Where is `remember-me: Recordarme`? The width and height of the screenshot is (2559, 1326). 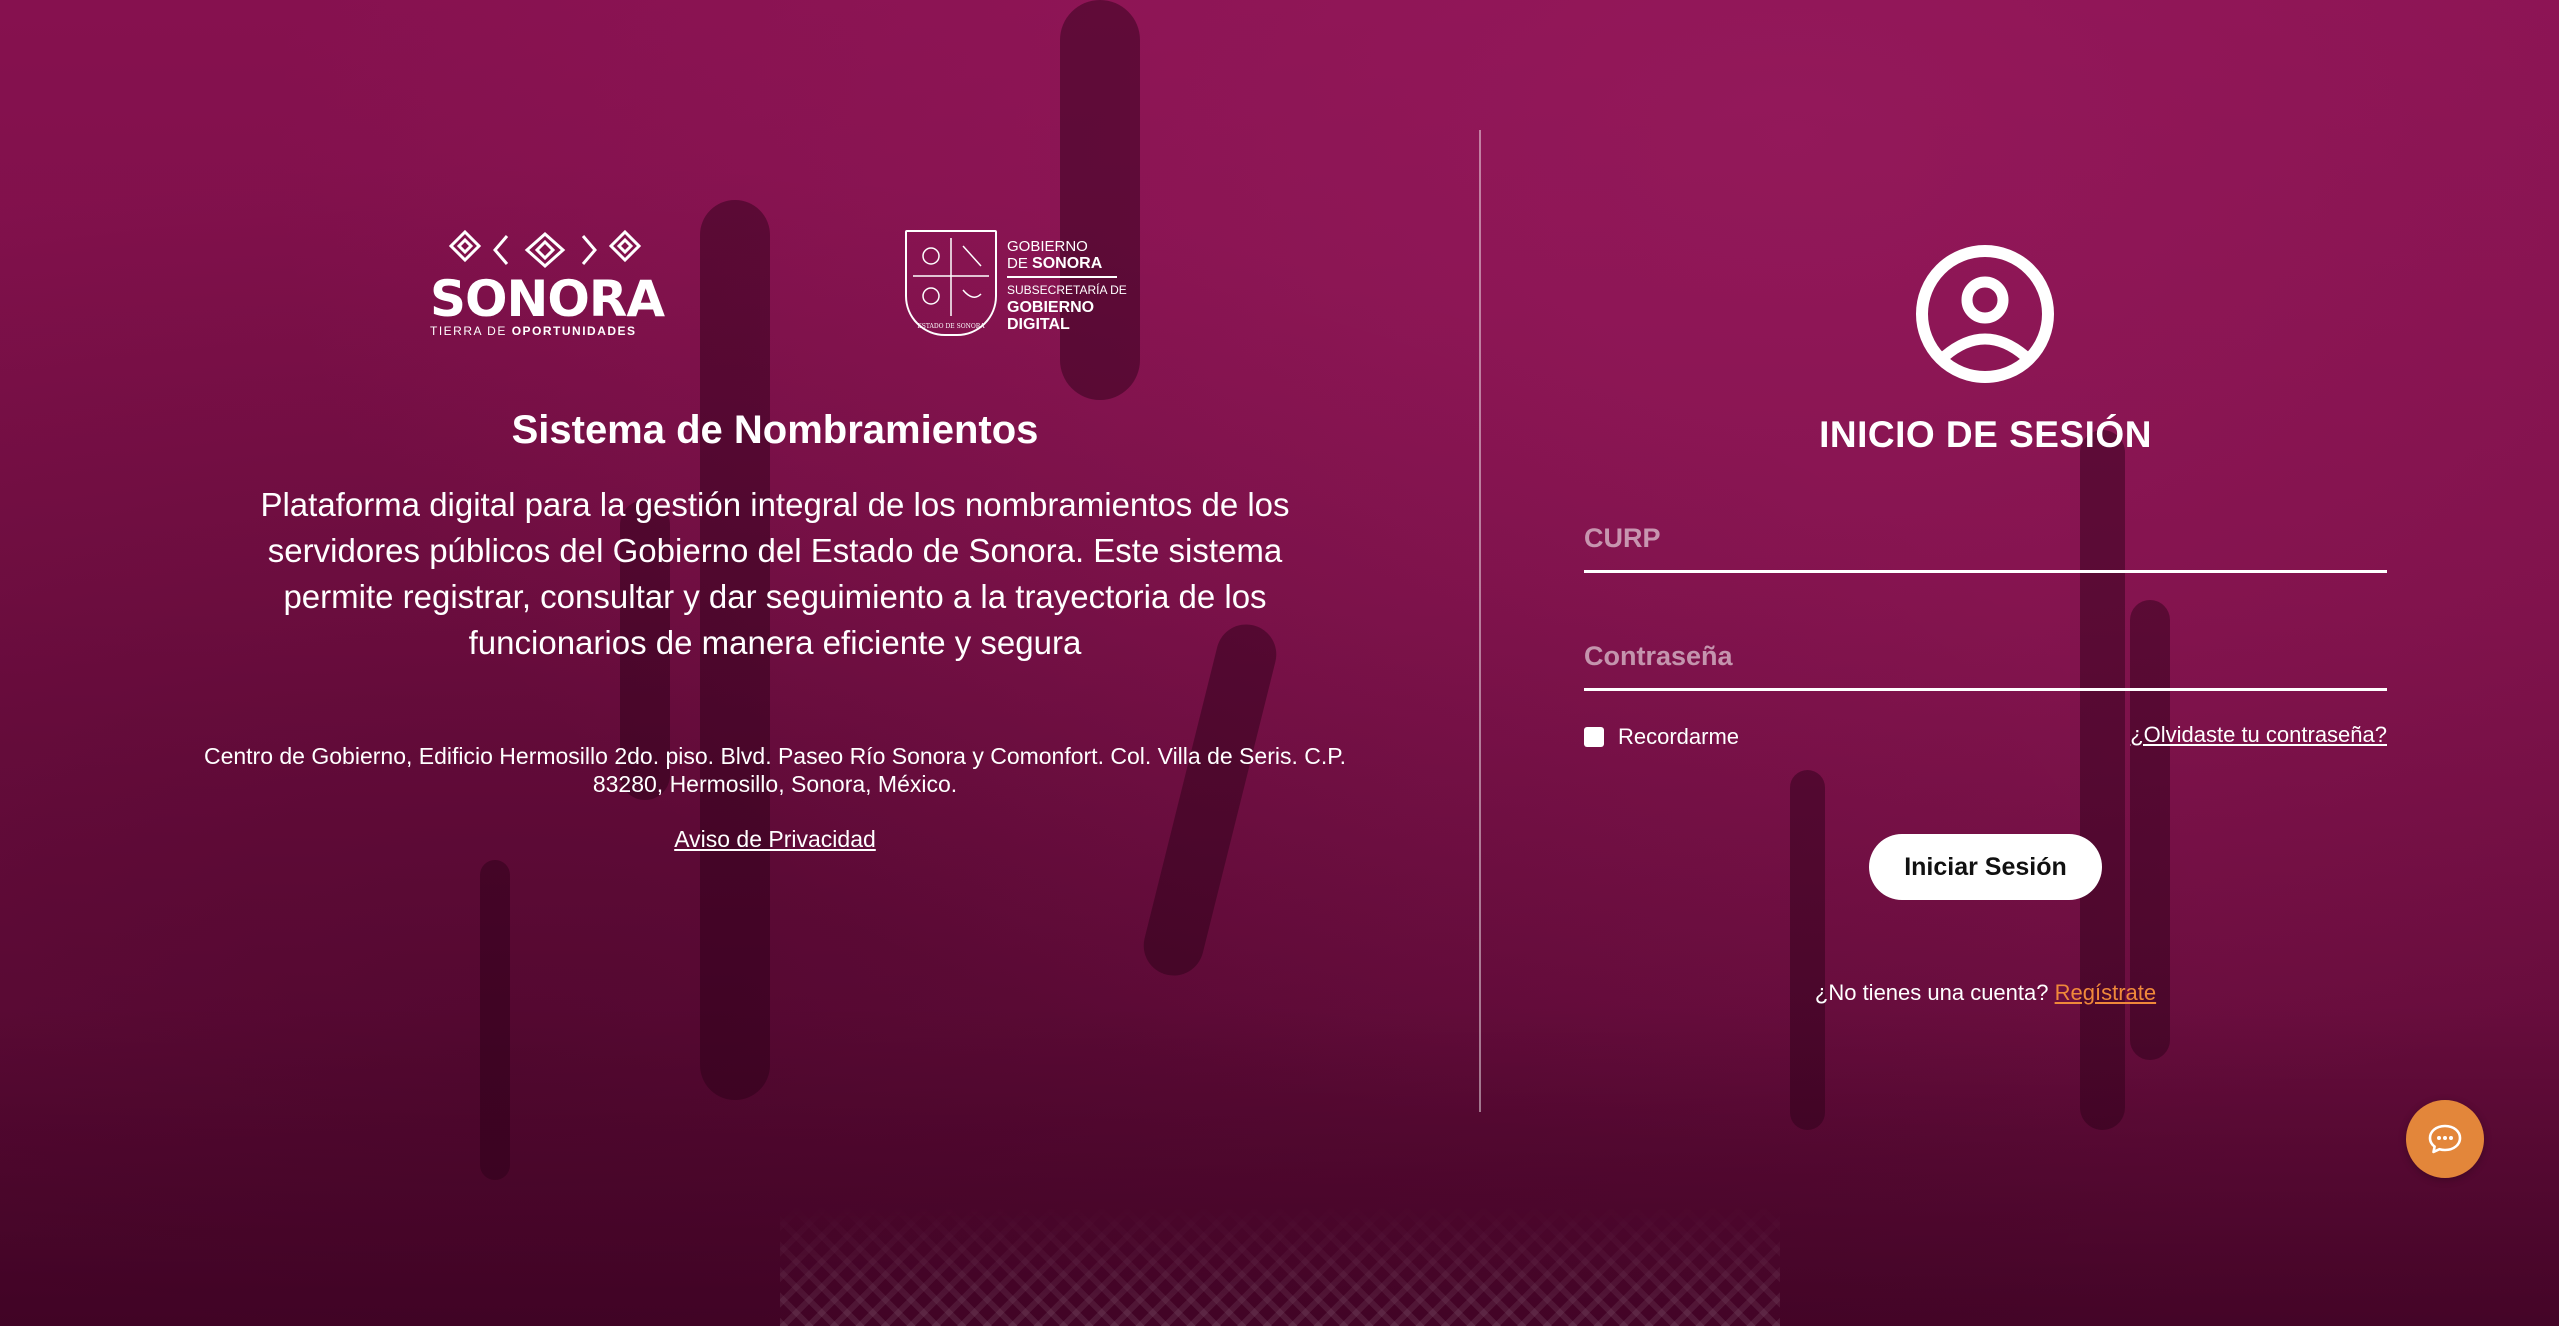
remember-me: Recordarme is located at coordinates (1661, 737).